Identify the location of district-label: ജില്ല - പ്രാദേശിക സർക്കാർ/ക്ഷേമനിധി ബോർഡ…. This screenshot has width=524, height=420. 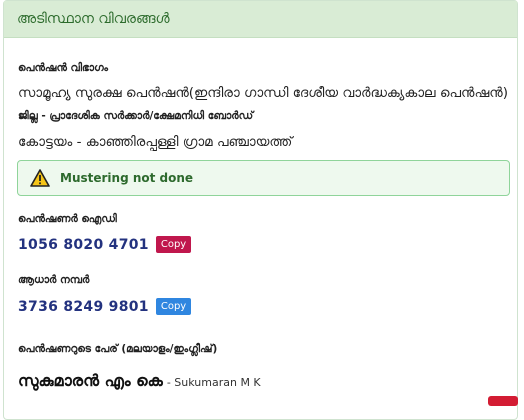
(135, 116).